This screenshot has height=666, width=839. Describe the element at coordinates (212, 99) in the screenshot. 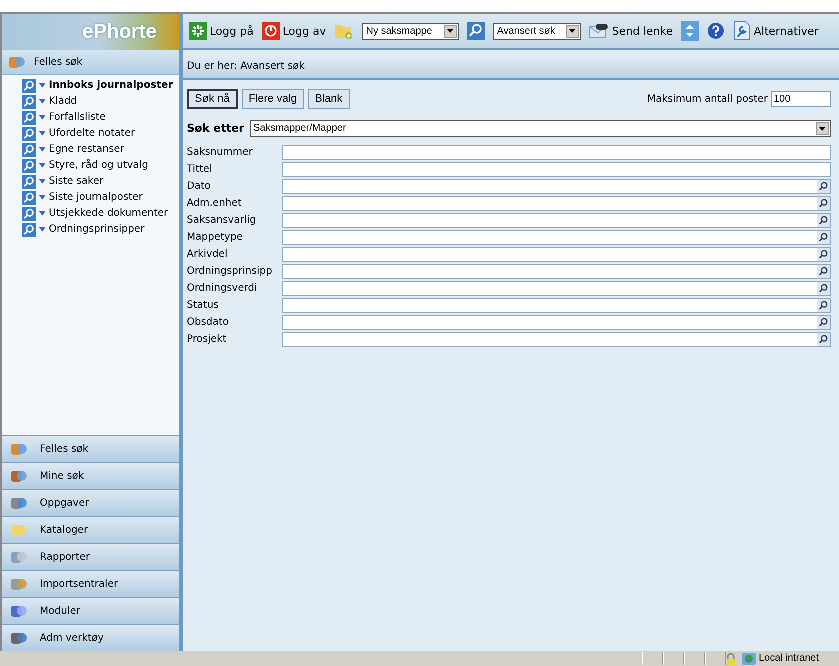

I see `action-button: Søk nå` at that location.